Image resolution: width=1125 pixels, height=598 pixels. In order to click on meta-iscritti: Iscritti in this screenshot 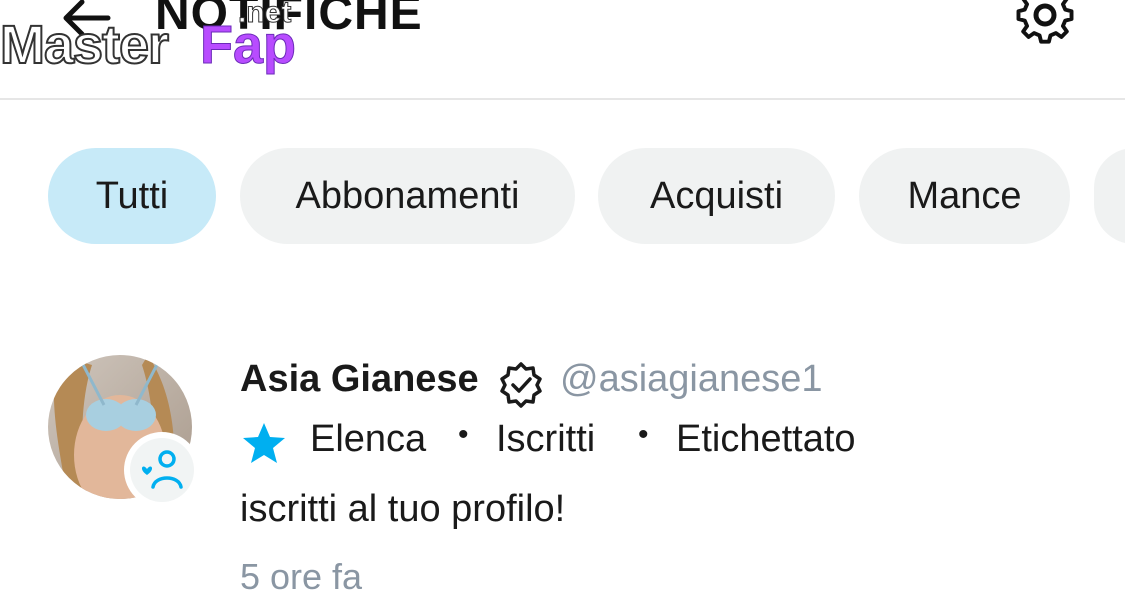, I will do `click(545, 439)`.